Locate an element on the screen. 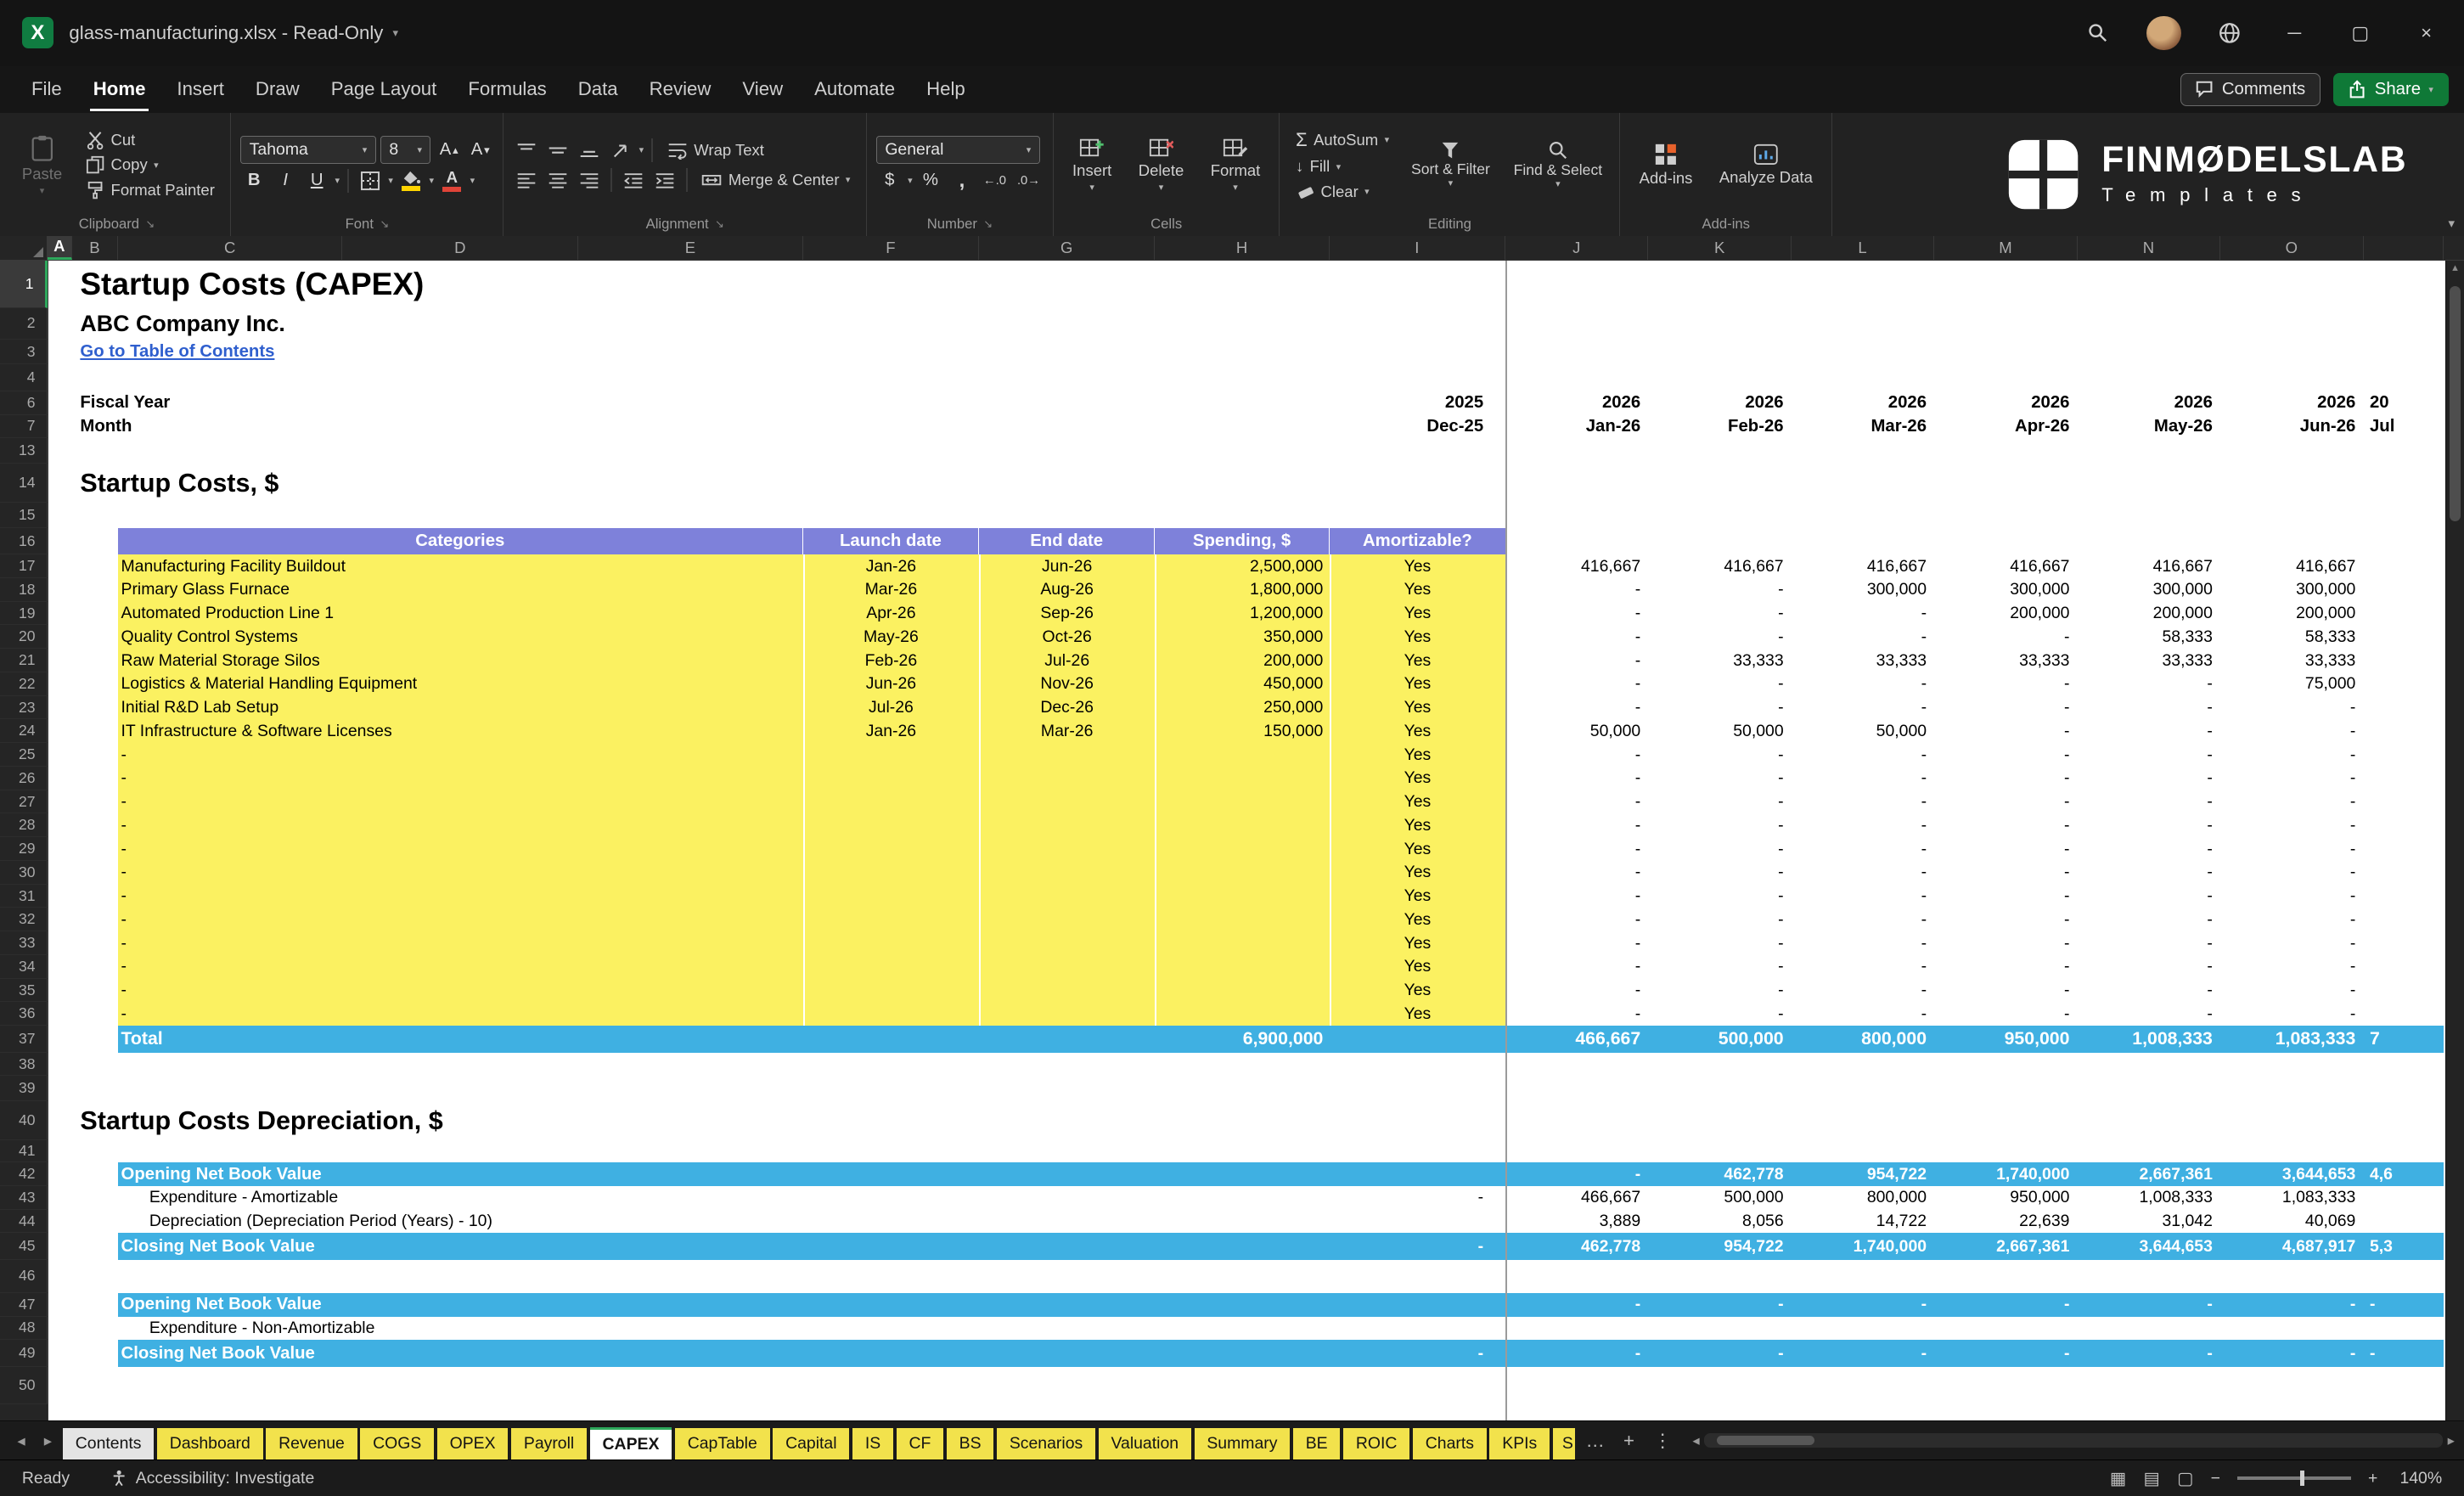 The height and width of the screenshot is (1496, 2464). decrease-font-size-button: A ▾ is located at coordinates (480, 150).